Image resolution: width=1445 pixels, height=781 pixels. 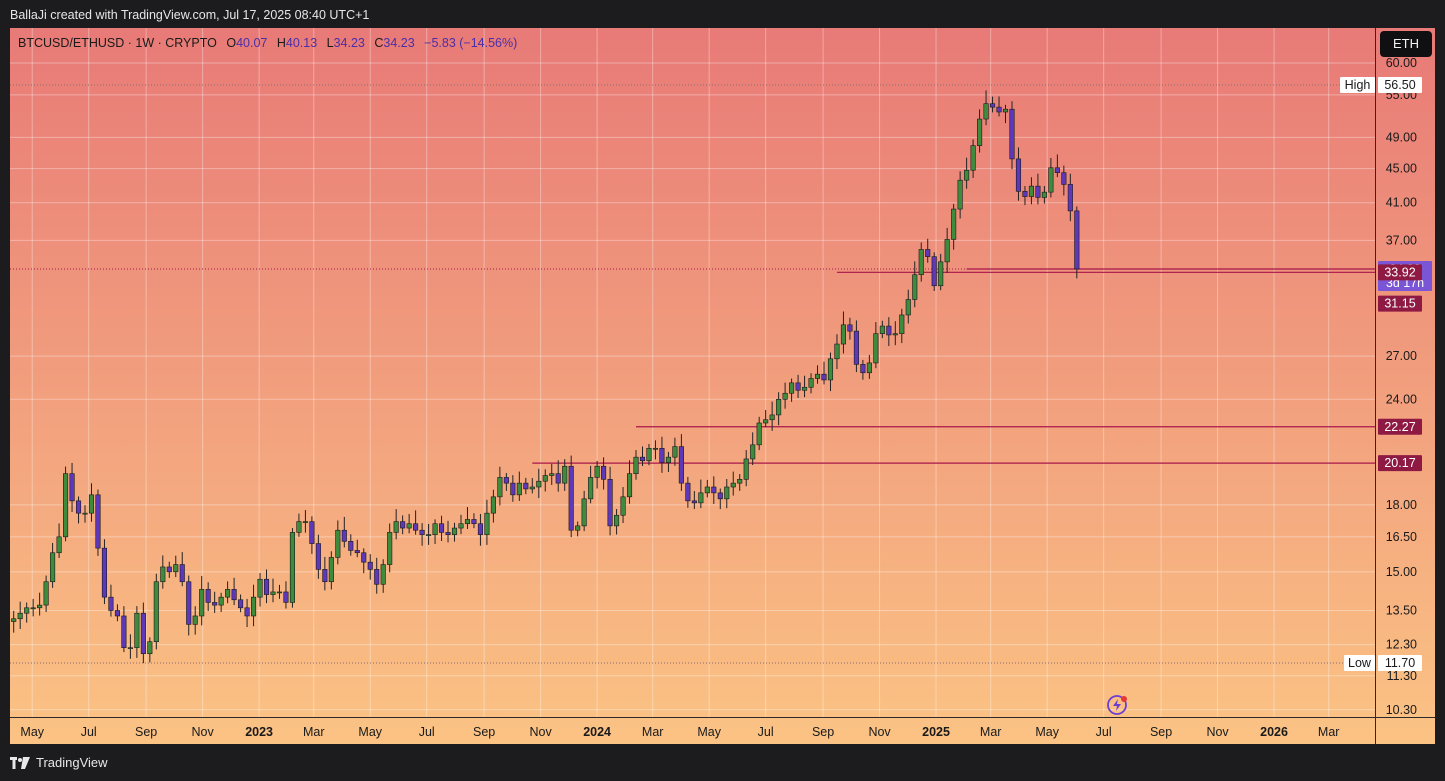 What do you see at coordinates (1401, 137) in the screenshot?
I see `price-tick-label: 49.00` at bounding box center [1401, 137].